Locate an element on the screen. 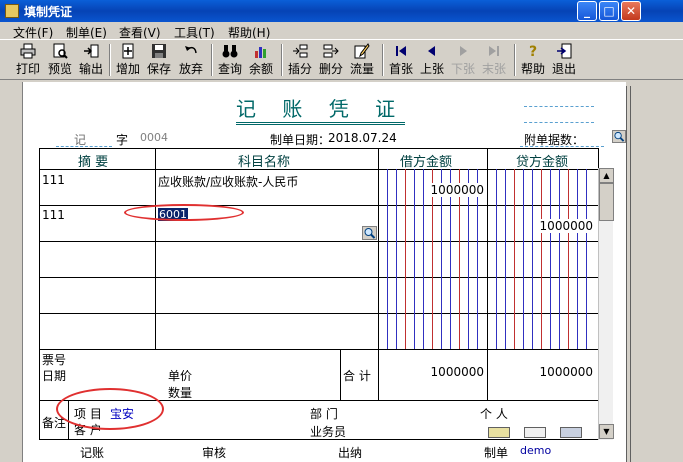 This screenshot has height=462, width=683. exit-button: 退出 is located at coordinates (564, 60).